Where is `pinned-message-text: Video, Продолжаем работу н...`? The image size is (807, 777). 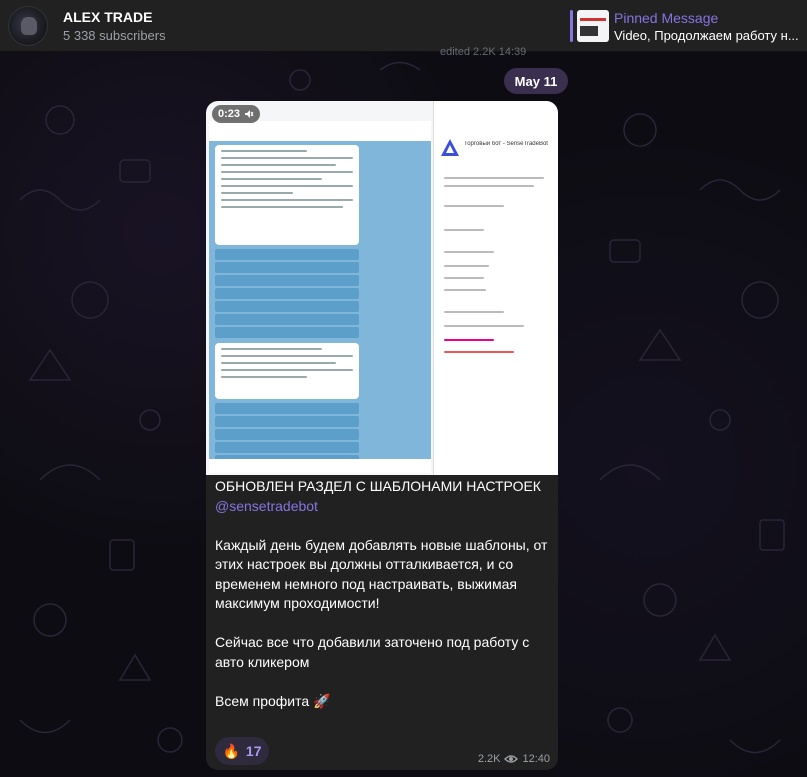
pinned-message-text: Video, Продолжаем работу н... is located at coordinates (709, 35).